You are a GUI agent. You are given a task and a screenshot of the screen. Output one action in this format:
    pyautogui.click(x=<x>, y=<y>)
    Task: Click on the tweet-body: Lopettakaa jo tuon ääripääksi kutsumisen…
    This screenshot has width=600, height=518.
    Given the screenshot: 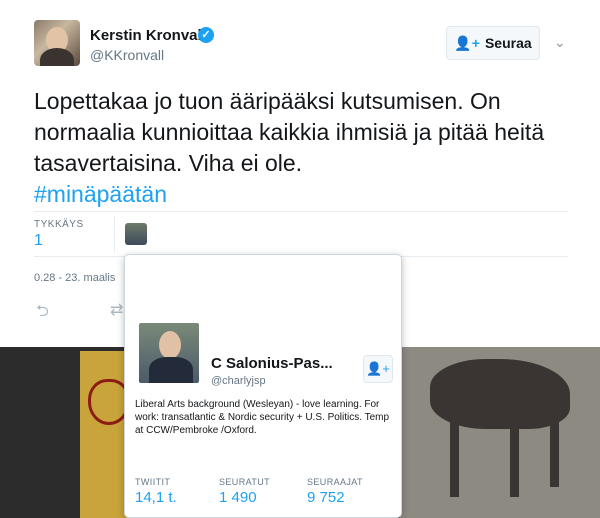 What is the action you would take?
    pyautogui.click(x=289, y=132)
    